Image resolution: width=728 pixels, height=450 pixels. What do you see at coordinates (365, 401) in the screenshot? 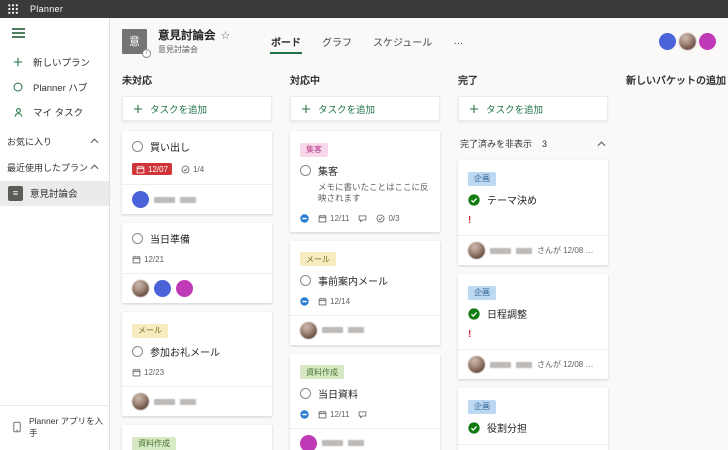
I see `task-card: 資料作成当日資料 12/11` at bounding box center [365, 401].